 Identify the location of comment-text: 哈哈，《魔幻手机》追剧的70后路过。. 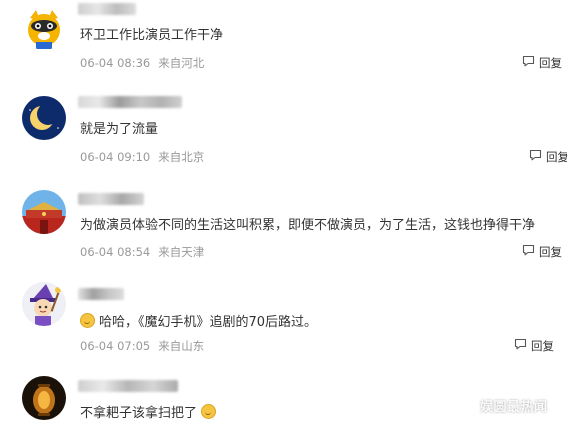
(198, 322).